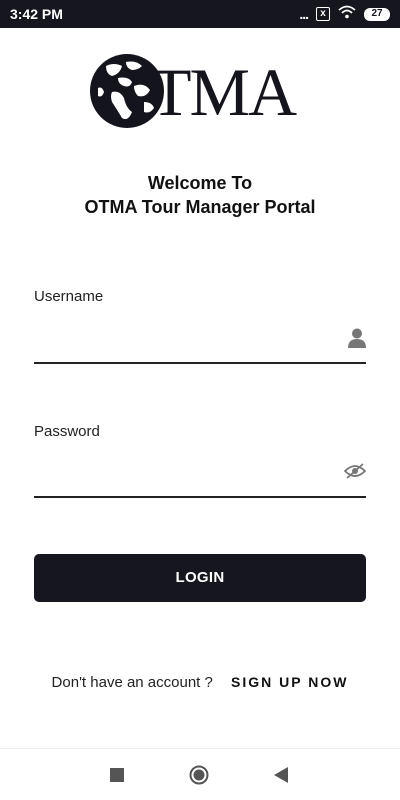 Image resolution: width=400 pixels, height=800 pixels. I want to click on signup-row: Don't have an account ? SIGN UP NOW, so click(200, 682).